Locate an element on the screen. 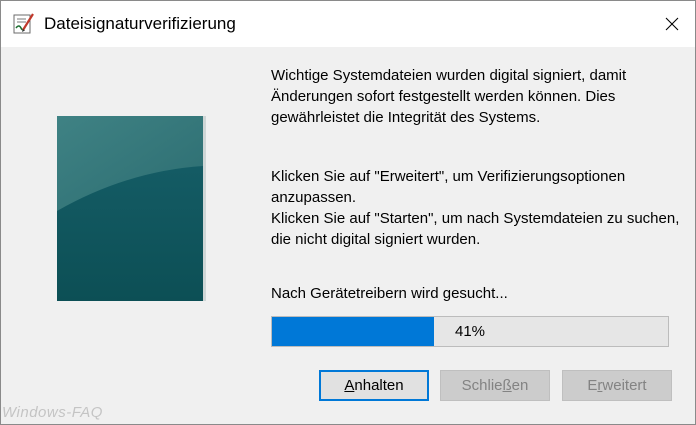  advanced-button: Er weitert is located at coordinates (617, 385).